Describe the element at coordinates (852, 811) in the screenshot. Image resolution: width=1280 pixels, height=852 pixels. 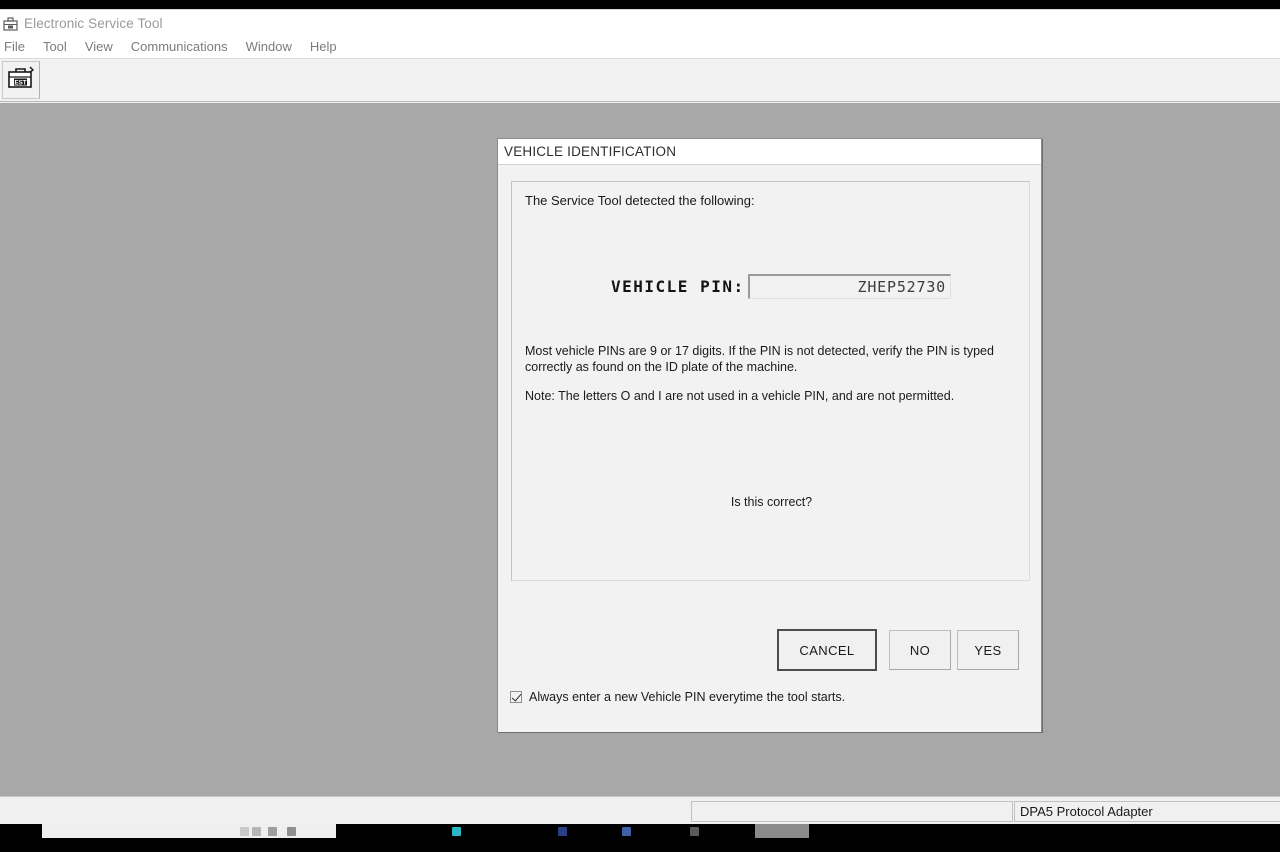
I see `status-panel-left` at that location.